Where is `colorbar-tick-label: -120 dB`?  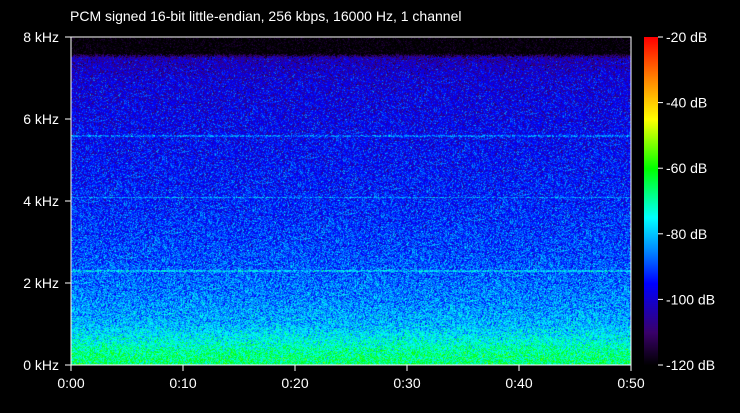 colorbar-tick-label: -120 dB is located at coordinates (690, 365).